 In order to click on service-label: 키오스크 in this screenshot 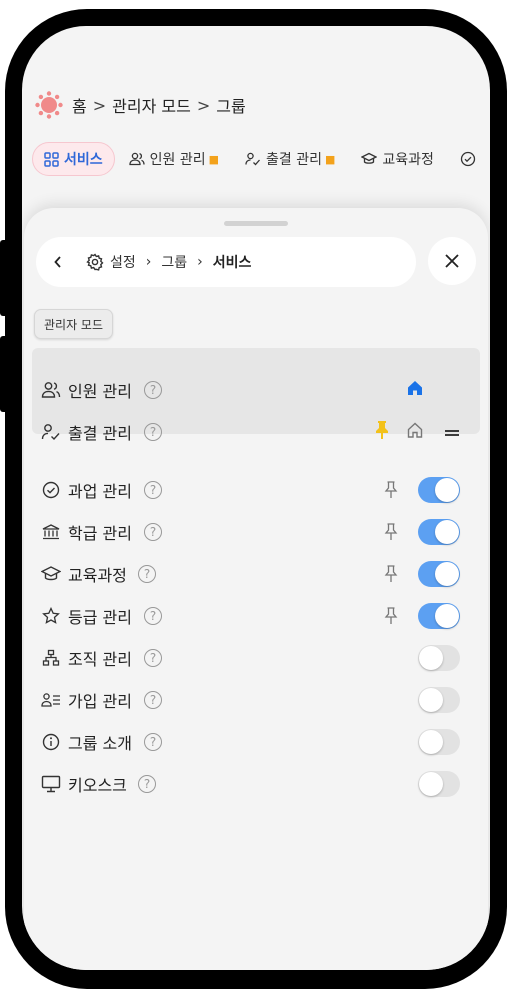, I will do `click(97, 785)`.